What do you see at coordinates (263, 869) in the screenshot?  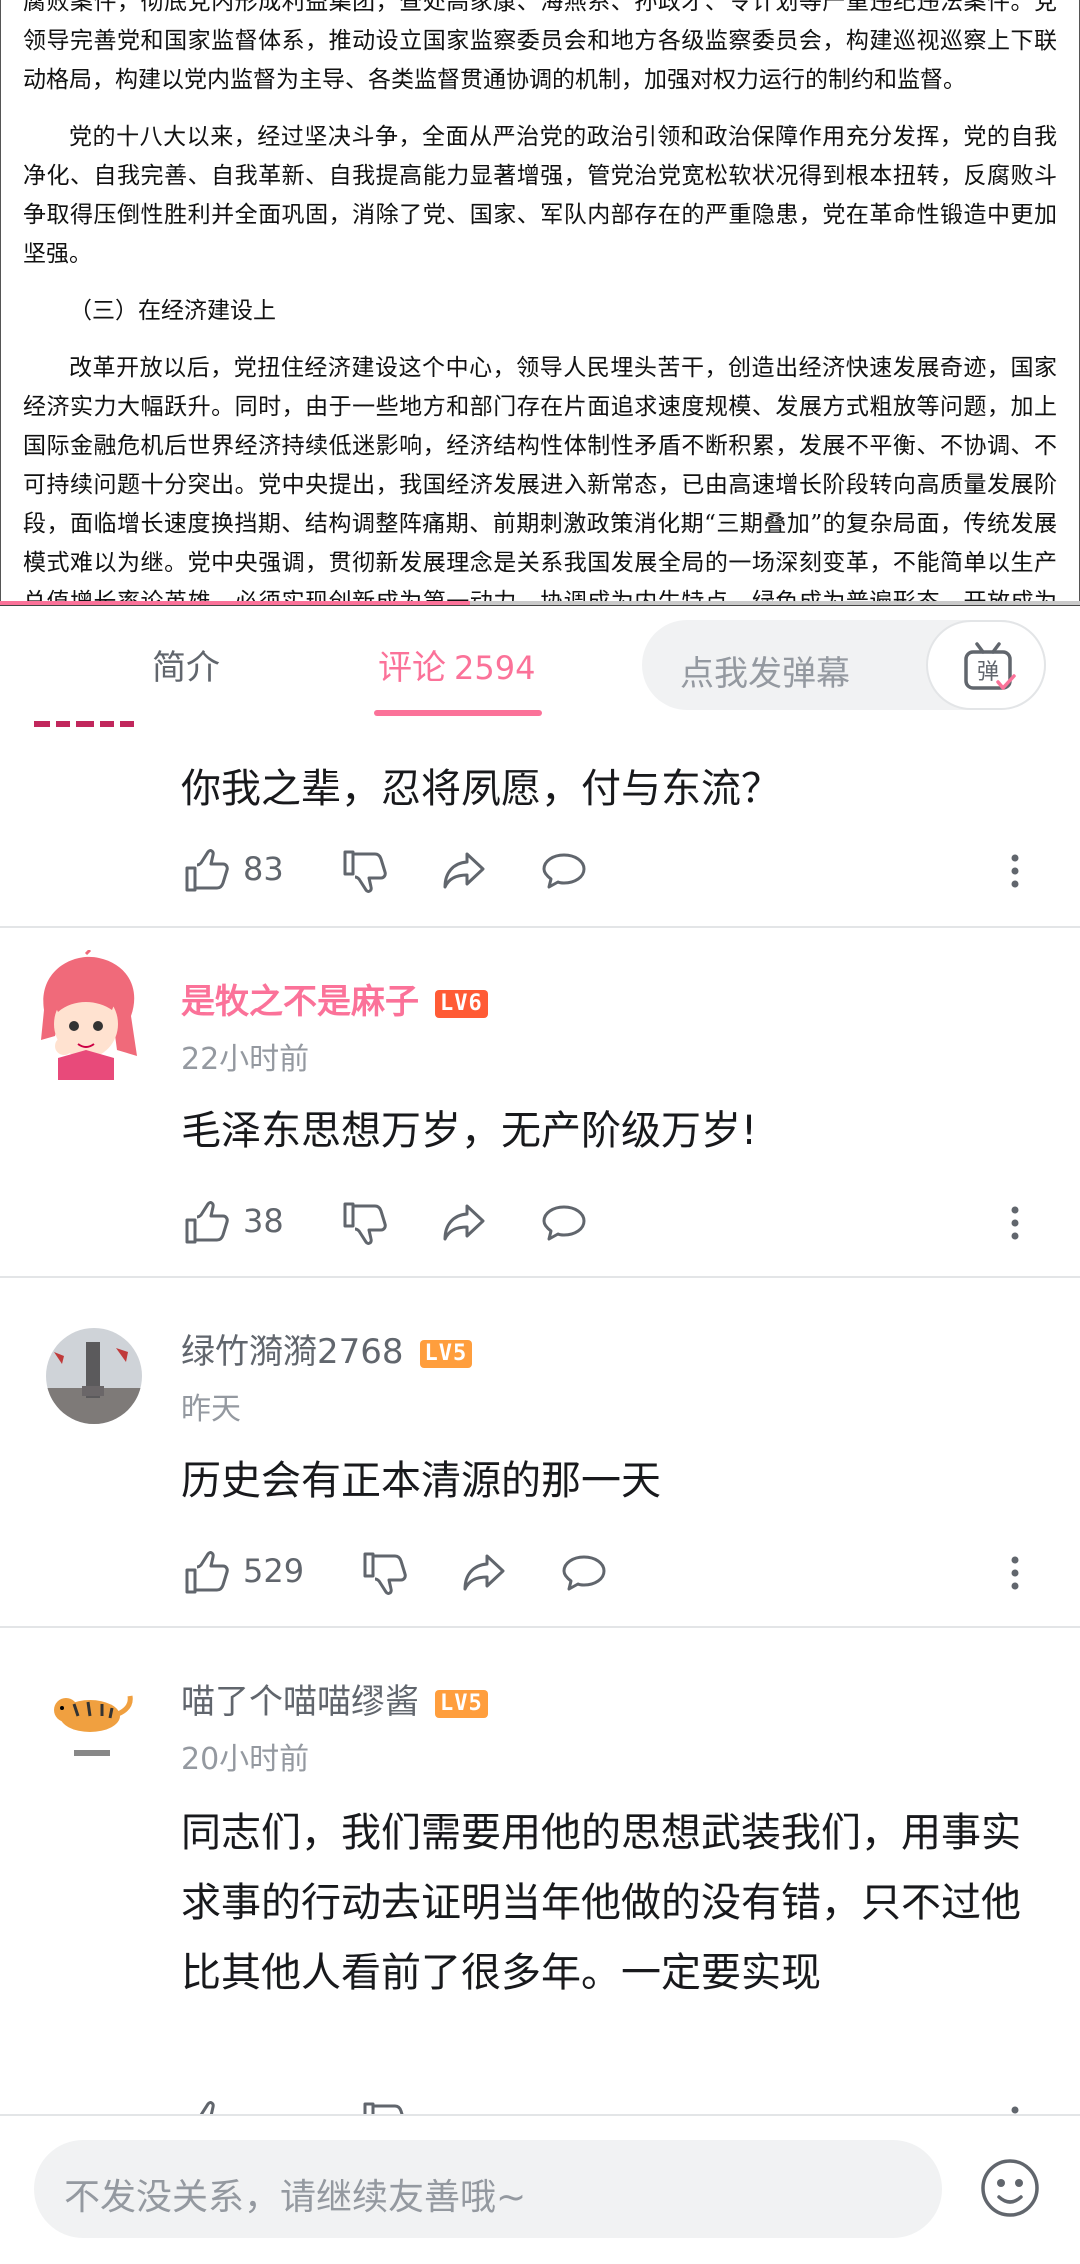 I see `like-count: 83` at bounding box center [263, 869].